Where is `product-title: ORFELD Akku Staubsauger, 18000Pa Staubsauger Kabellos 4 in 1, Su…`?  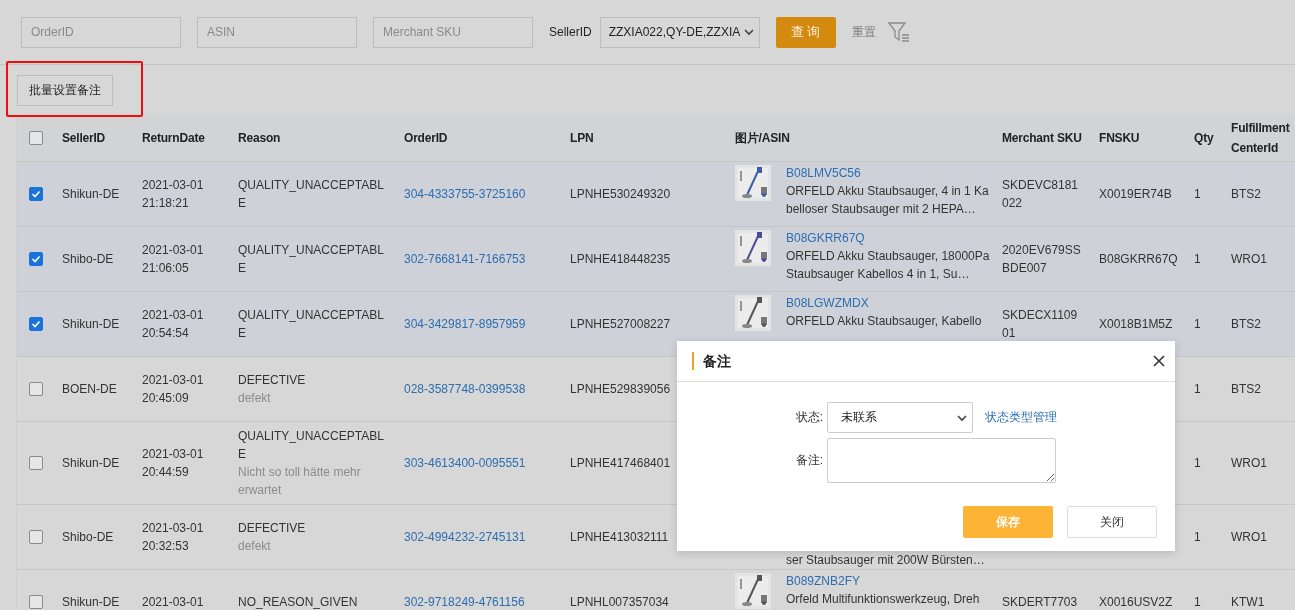 product-title: ORFELD Akku Staubsauger, 18000Pa Staubsauger Kabellos 4 in 1, Su… is located at coordinates (888, 265).